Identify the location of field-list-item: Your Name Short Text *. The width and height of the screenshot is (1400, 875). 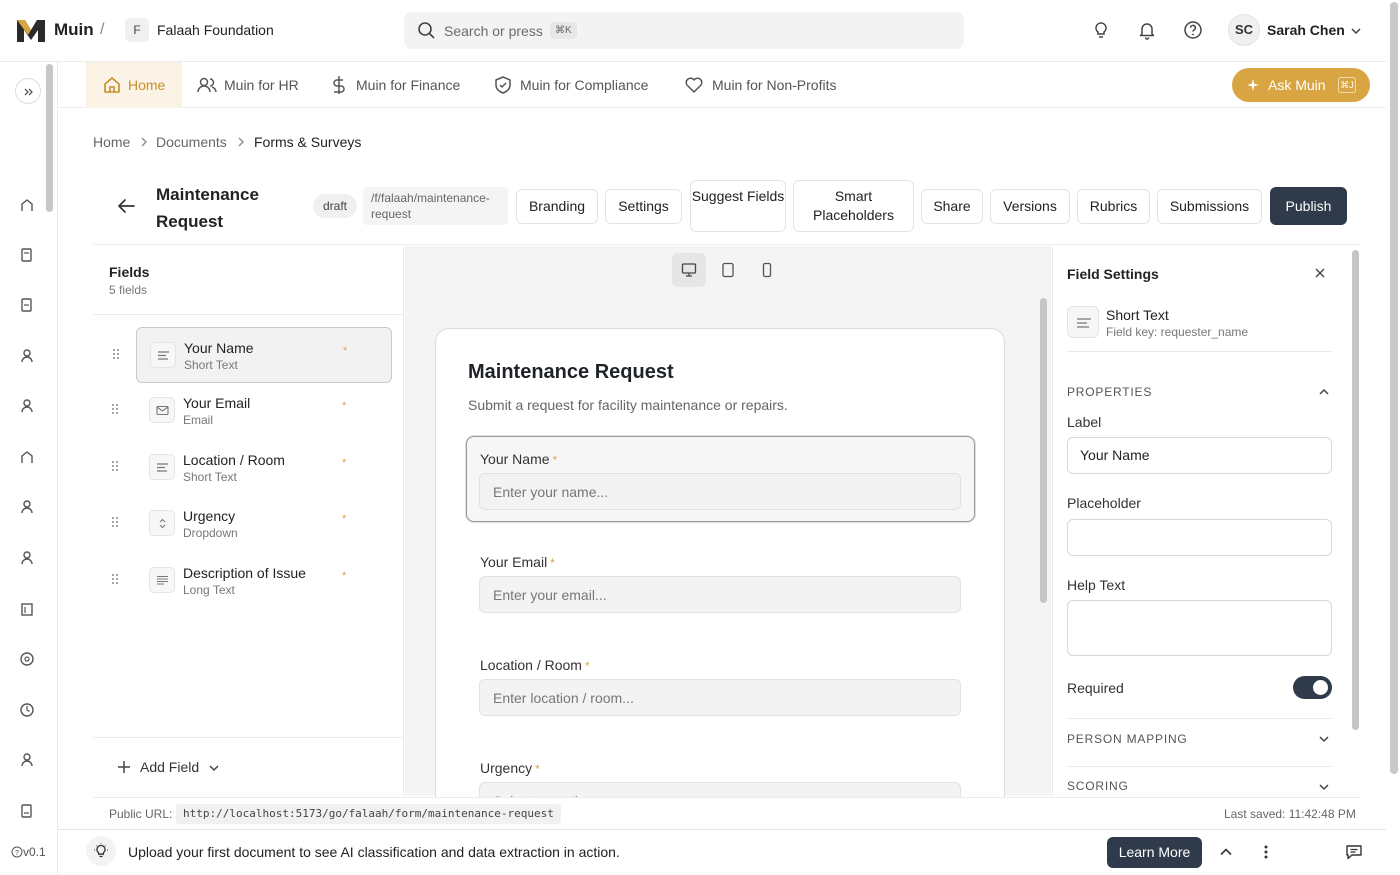
(252, 355).